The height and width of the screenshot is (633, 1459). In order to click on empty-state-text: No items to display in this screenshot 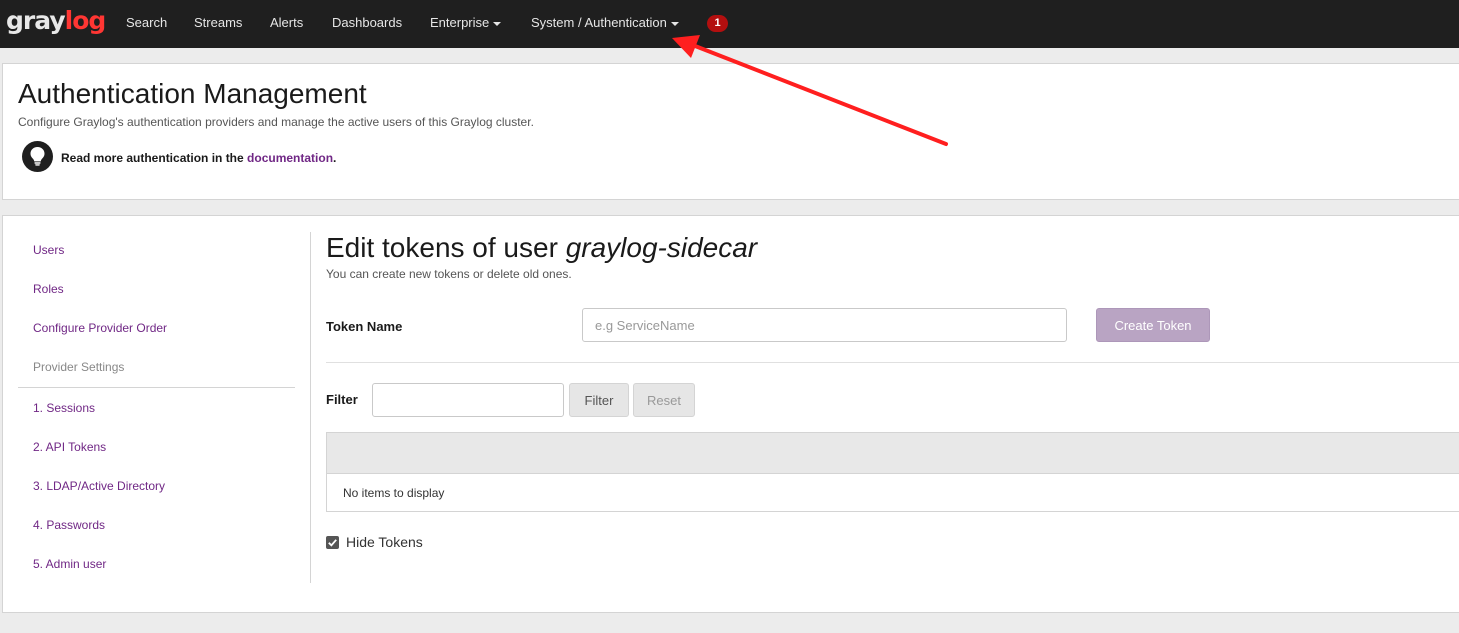, I will do `click(394, 493)`.